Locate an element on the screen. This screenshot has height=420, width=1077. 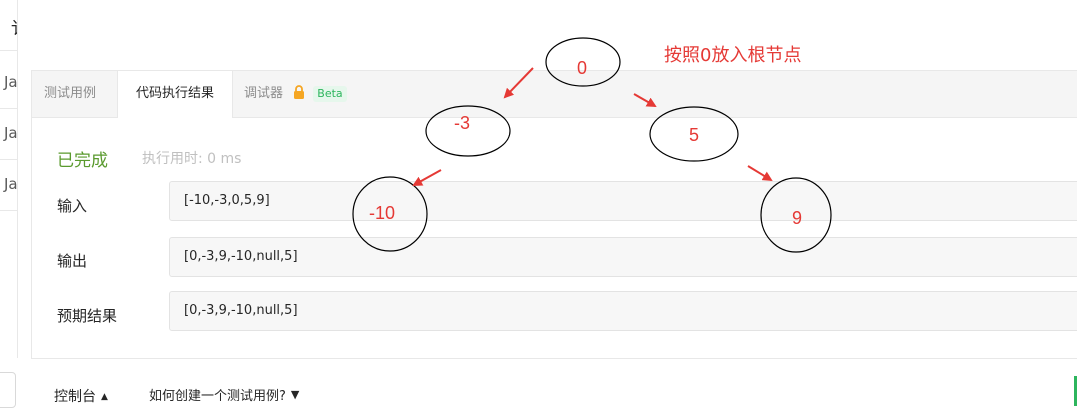
runtime-text: 执行用时: 0 ms is located at coordinates (192, 159).